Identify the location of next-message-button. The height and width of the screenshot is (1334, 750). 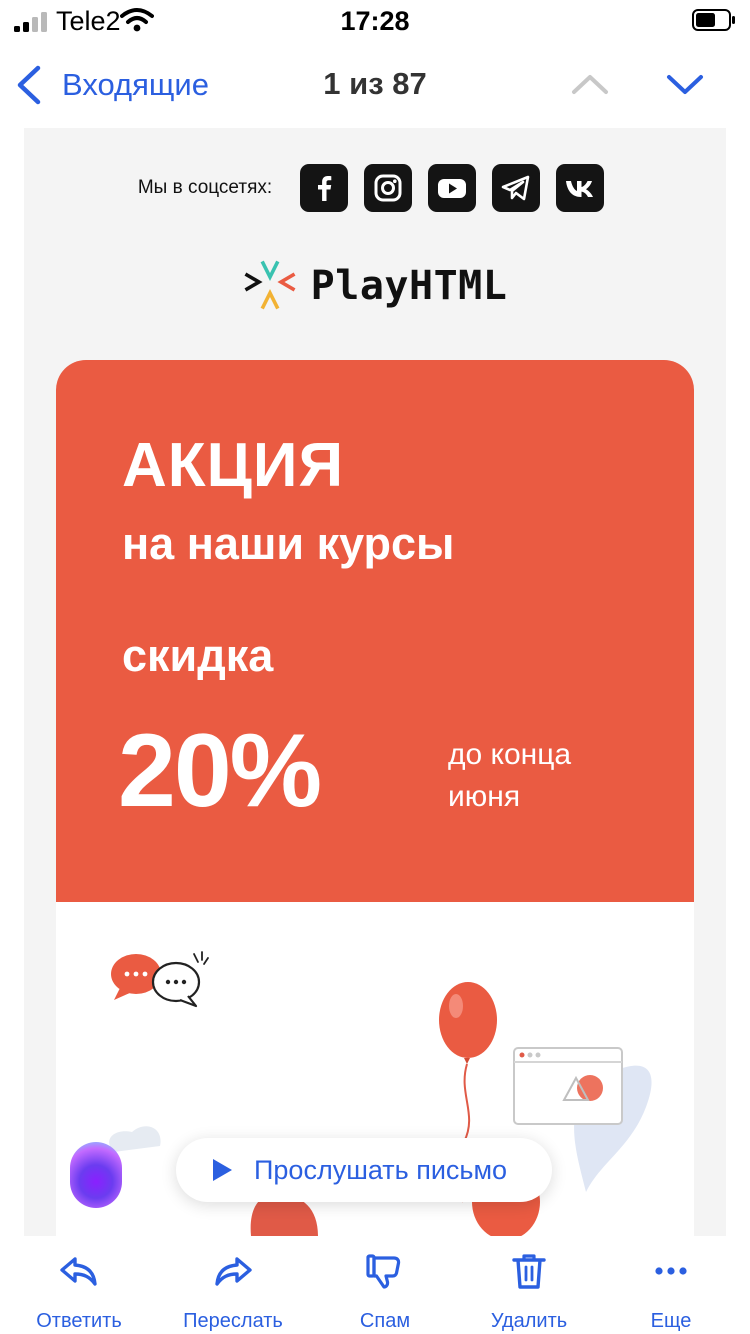
(685, 84).